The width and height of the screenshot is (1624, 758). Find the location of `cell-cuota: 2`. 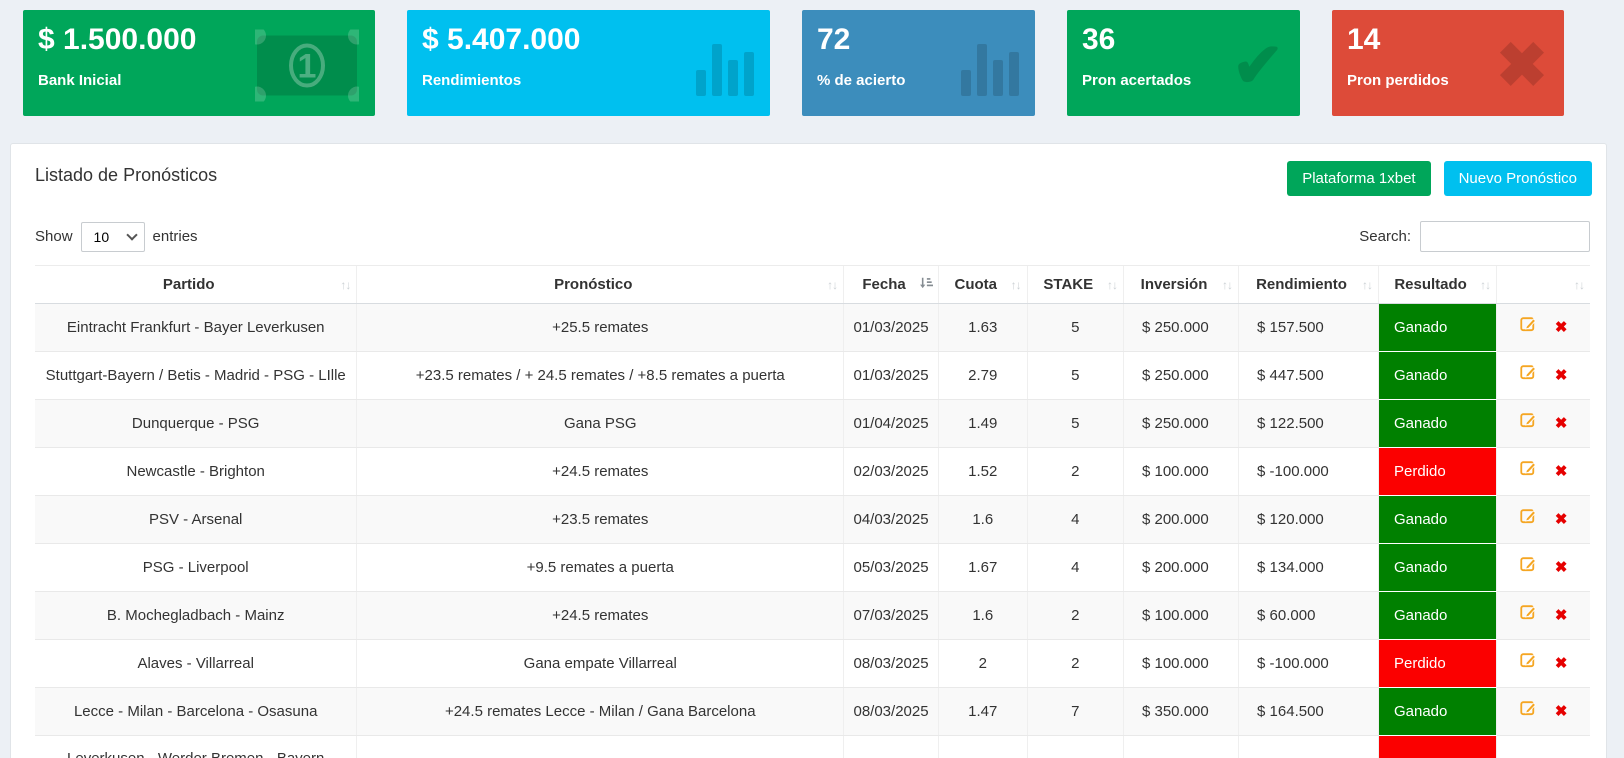

cell-cuota: 2 is located at coordinates (982, 663).